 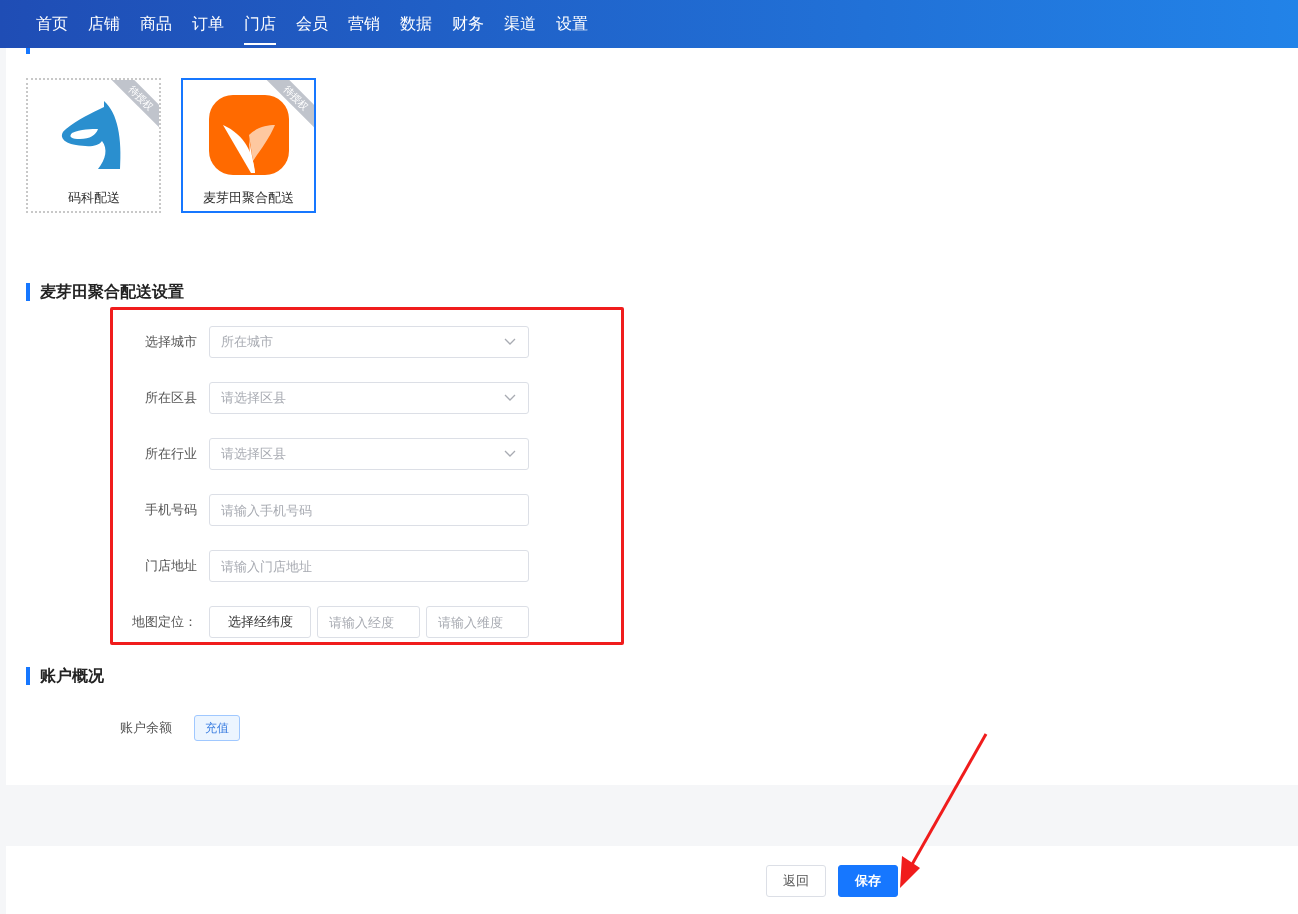 What do you see at coordinates (248, 198) in the screenshot?
I see `platform-name: 麦芽田聚合配送` at bounding box center [248, 198].